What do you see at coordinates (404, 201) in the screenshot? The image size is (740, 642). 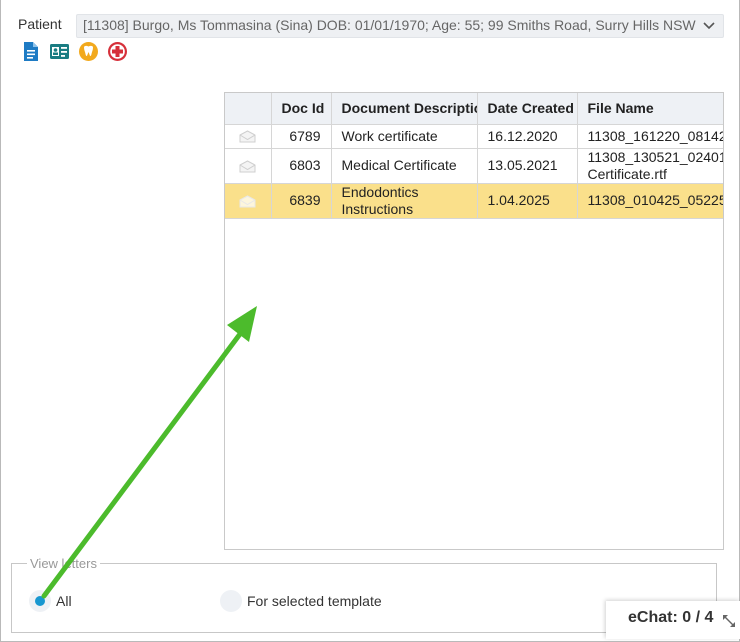 I see `description-cell: Endodontics Instructions` at bounding box center [404, 201].